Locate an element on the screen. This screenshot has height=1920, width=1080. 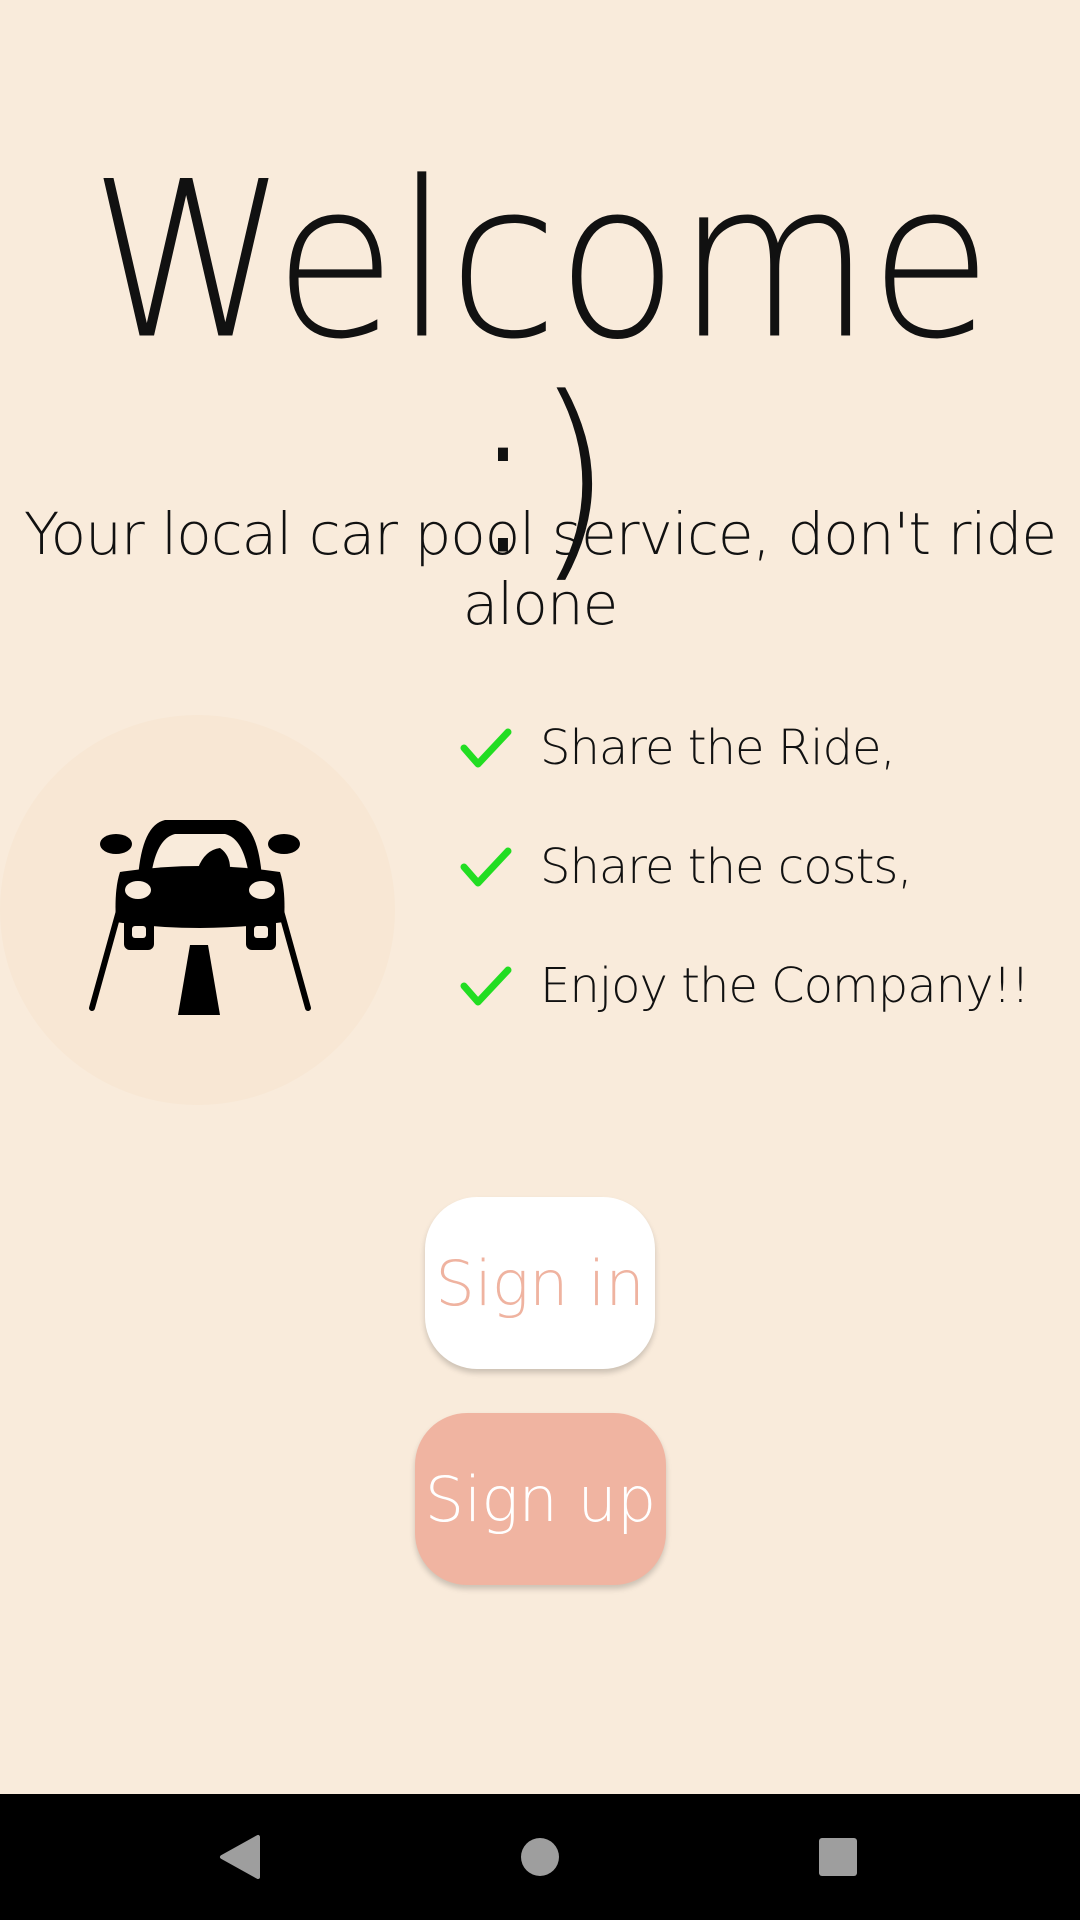
sign-up-button: Sign up is located at coordinates (540, 1499).